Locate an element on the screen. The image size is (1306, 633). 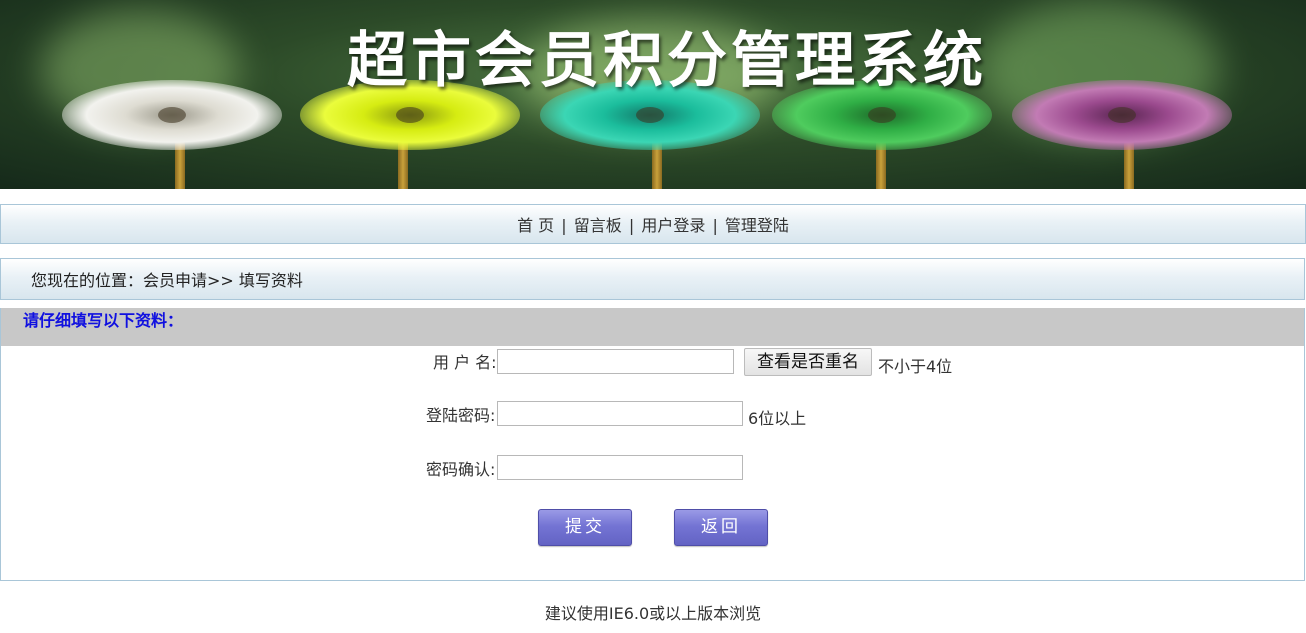
breadcrumb-text: 您现在的位置：会员申请>> 填写资料 is located at coordinates (167, 280).